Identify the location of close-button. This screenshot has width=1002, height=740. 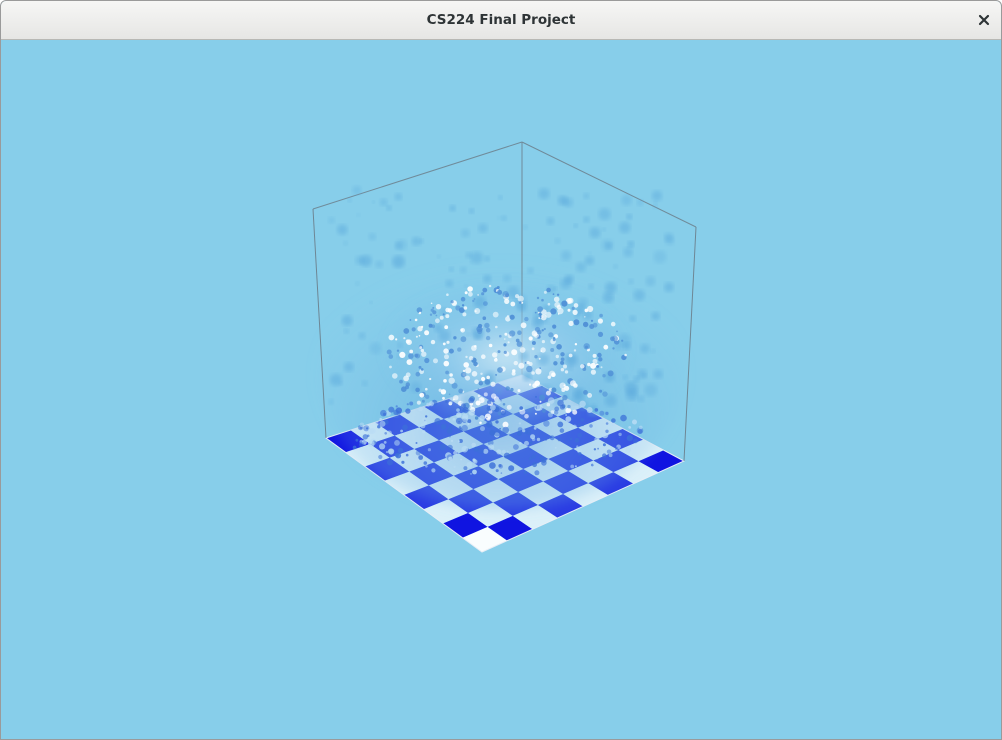
(984, 20).